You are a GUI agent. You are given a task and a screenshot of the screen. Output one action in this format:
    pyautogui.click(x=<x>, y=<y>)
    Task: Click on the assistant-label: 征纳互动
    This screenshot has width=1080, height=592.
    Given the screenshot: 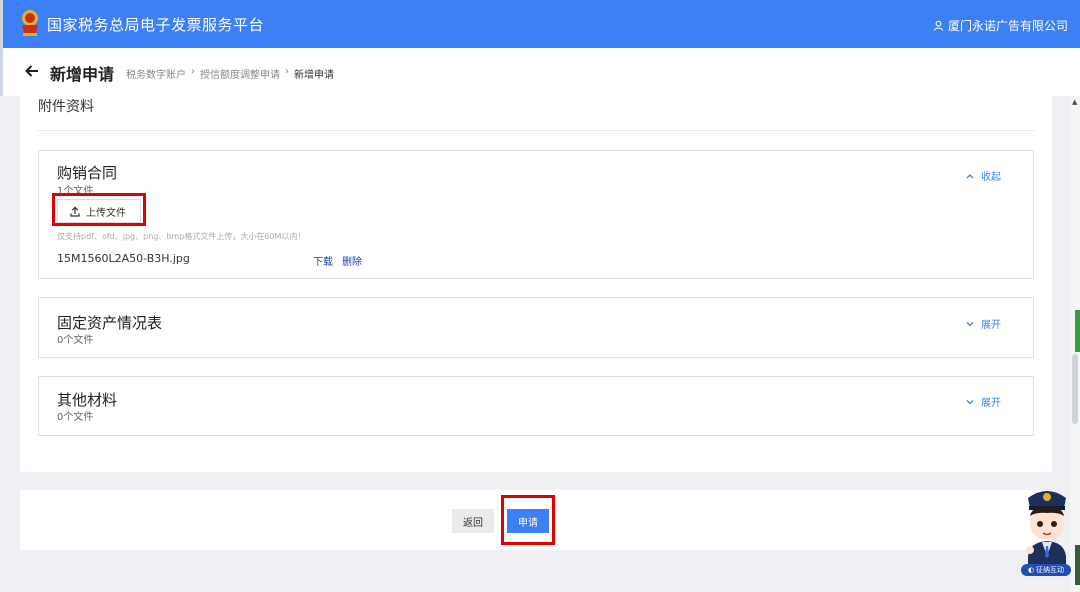 What is the action you would take?
    pyautogui.click(x=1050, y=570)
    